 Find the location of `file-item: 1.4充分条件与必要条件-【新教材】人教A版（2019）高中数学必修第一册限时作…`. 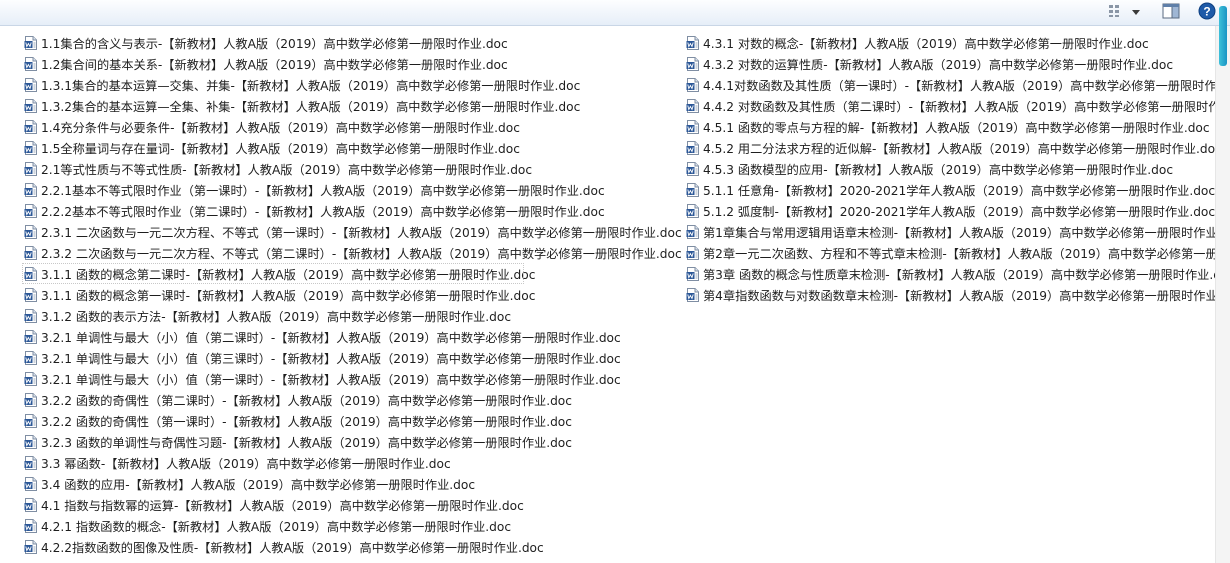

file-item: 1.4充分条件与必要条件-【新教材】人教A版（2019）高中数学必修第一册限时作… is located at coordinates (352, 126).